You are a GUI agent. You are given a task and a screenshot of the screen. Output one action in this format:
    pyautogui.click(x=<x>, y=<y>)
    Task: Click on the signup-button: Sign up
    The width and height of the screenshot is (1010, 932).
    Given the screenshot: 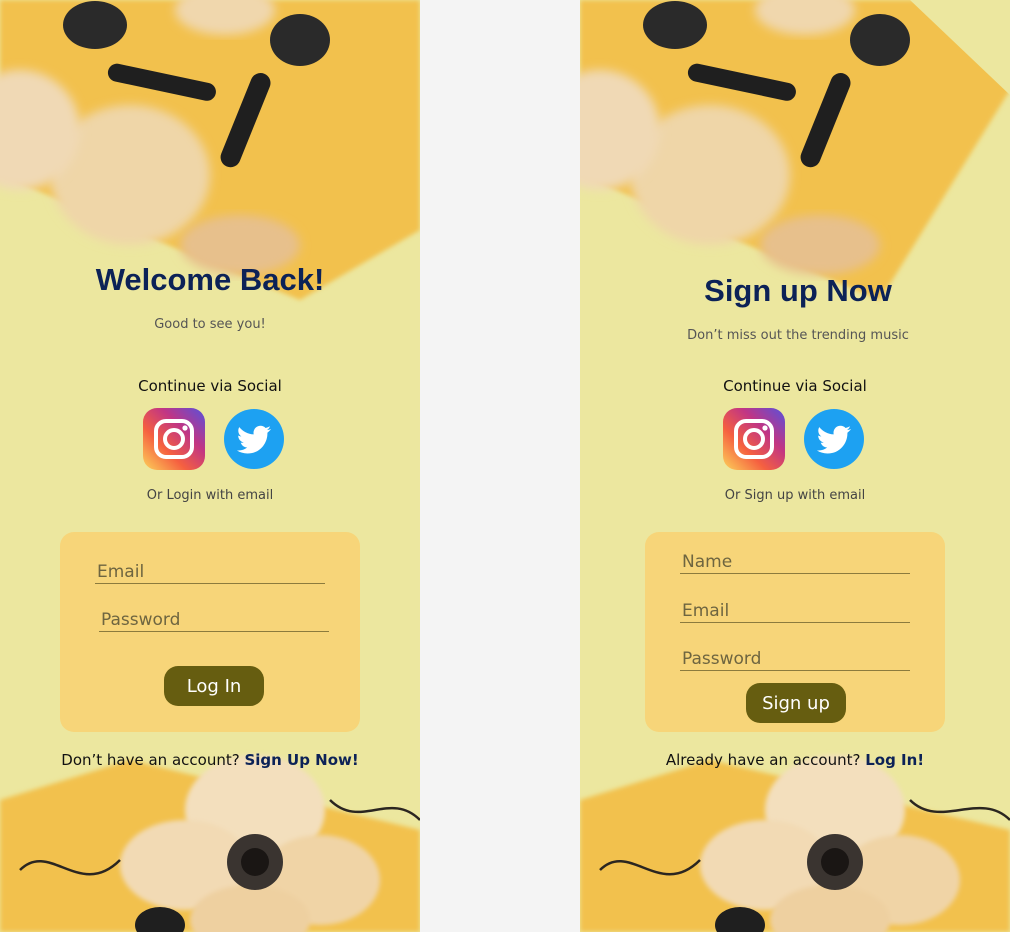 What is the action you would take?
    pyautogui.click(x=796, y=703)
    